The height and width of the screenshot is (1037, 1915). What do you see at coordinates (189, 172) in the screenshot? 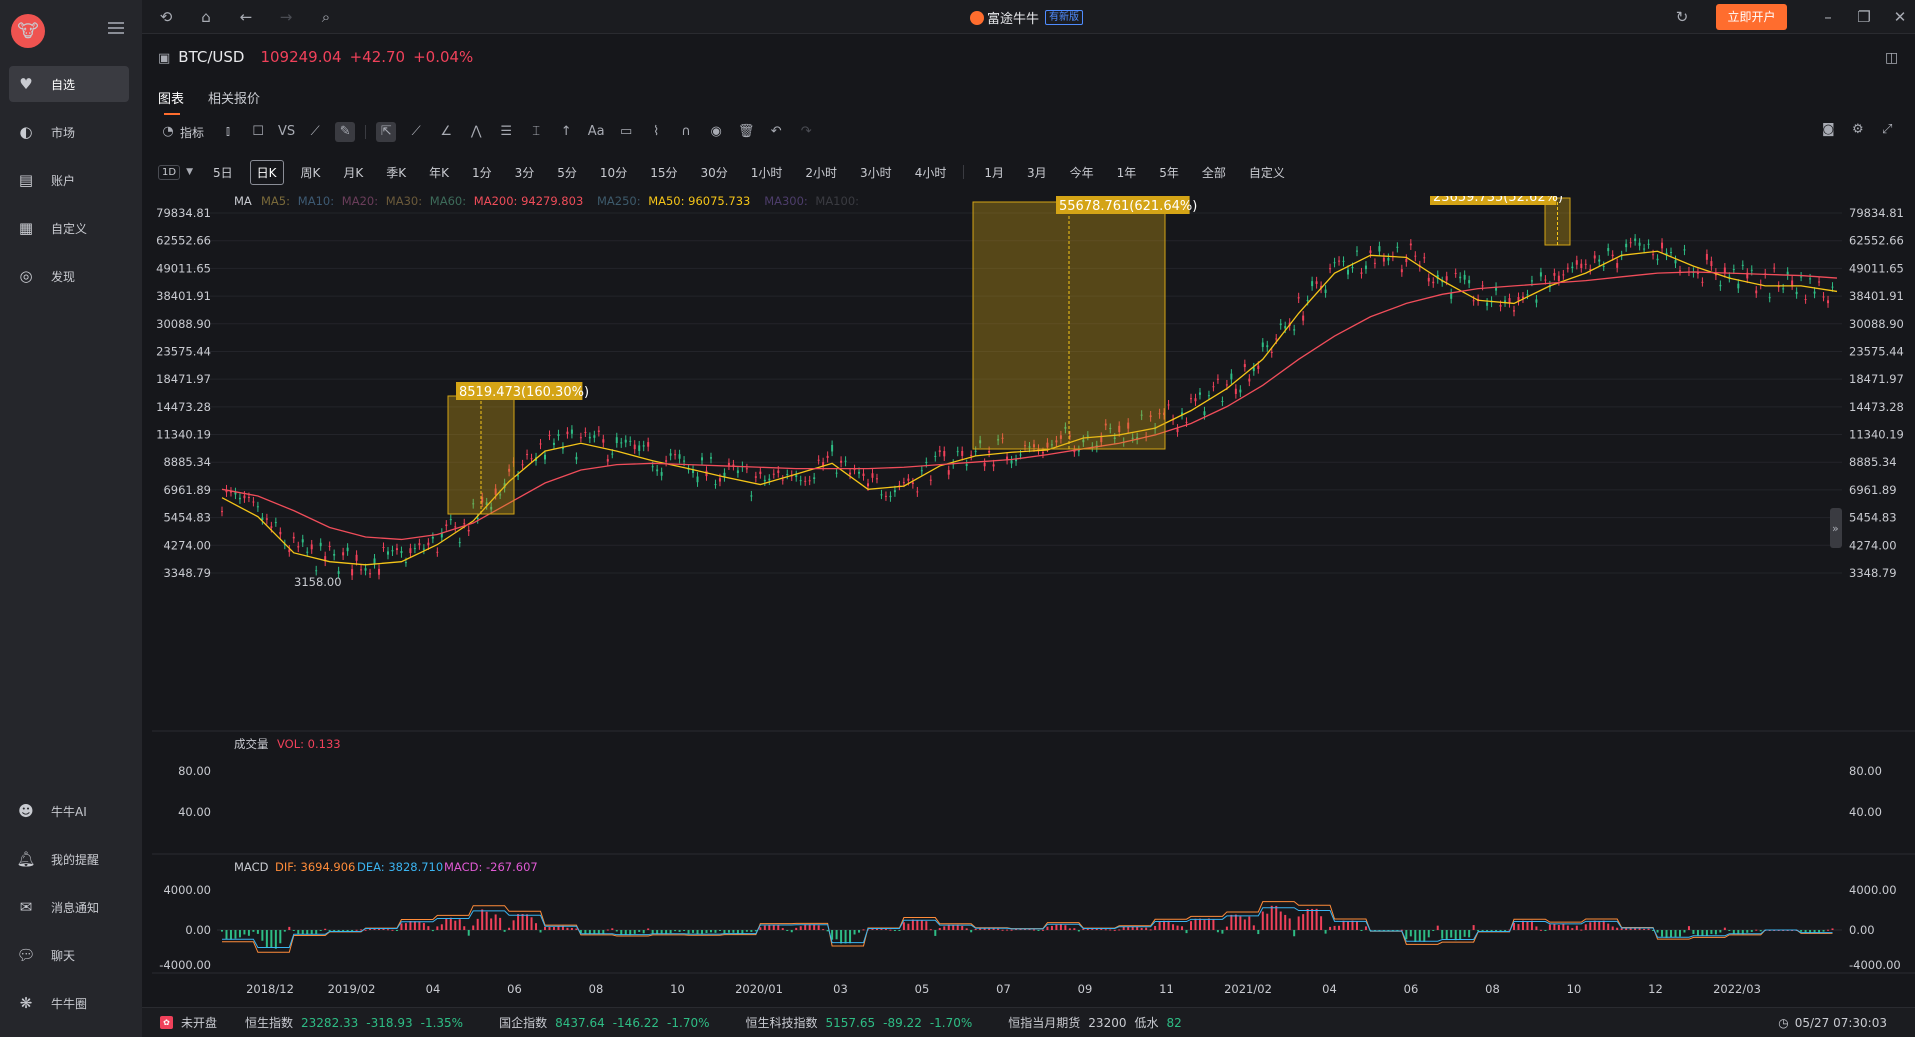
I see `chevron-down-icon: ▼` at bounding box center [189, 172].